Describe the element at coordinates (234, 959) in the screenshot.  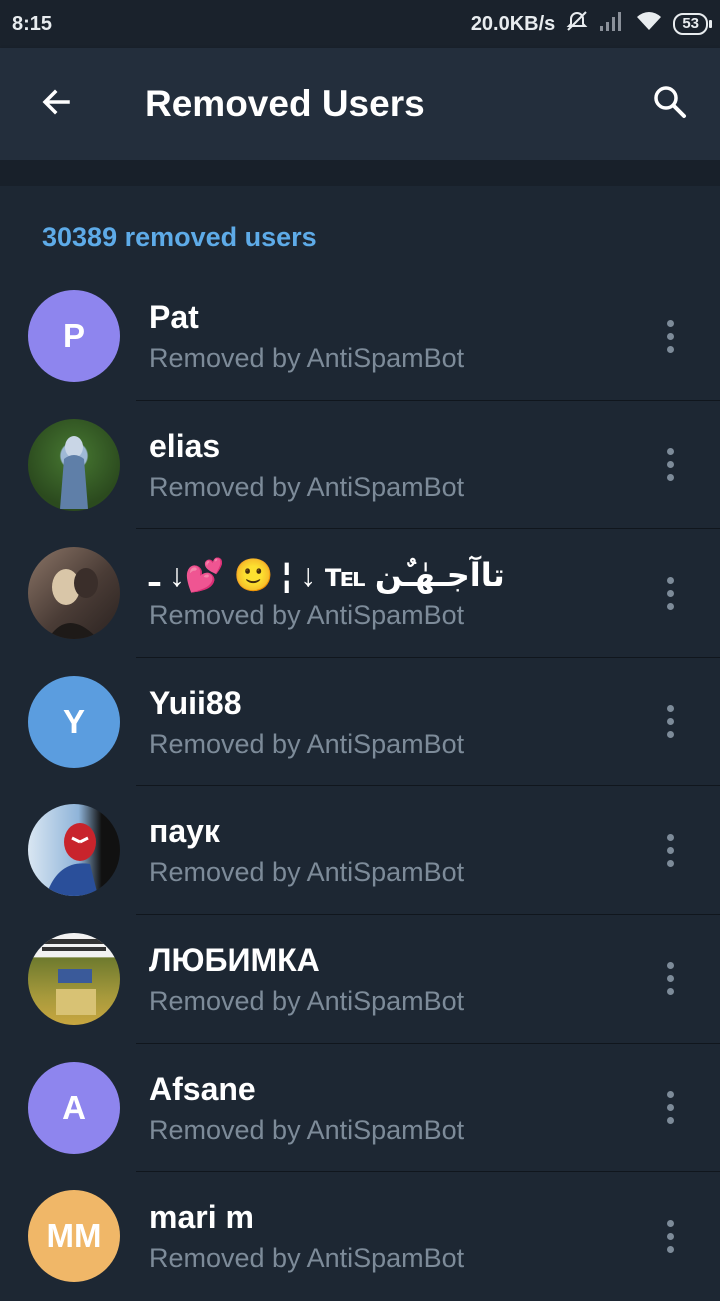
I see `user-name: ЛЮБИМКА` at that location.